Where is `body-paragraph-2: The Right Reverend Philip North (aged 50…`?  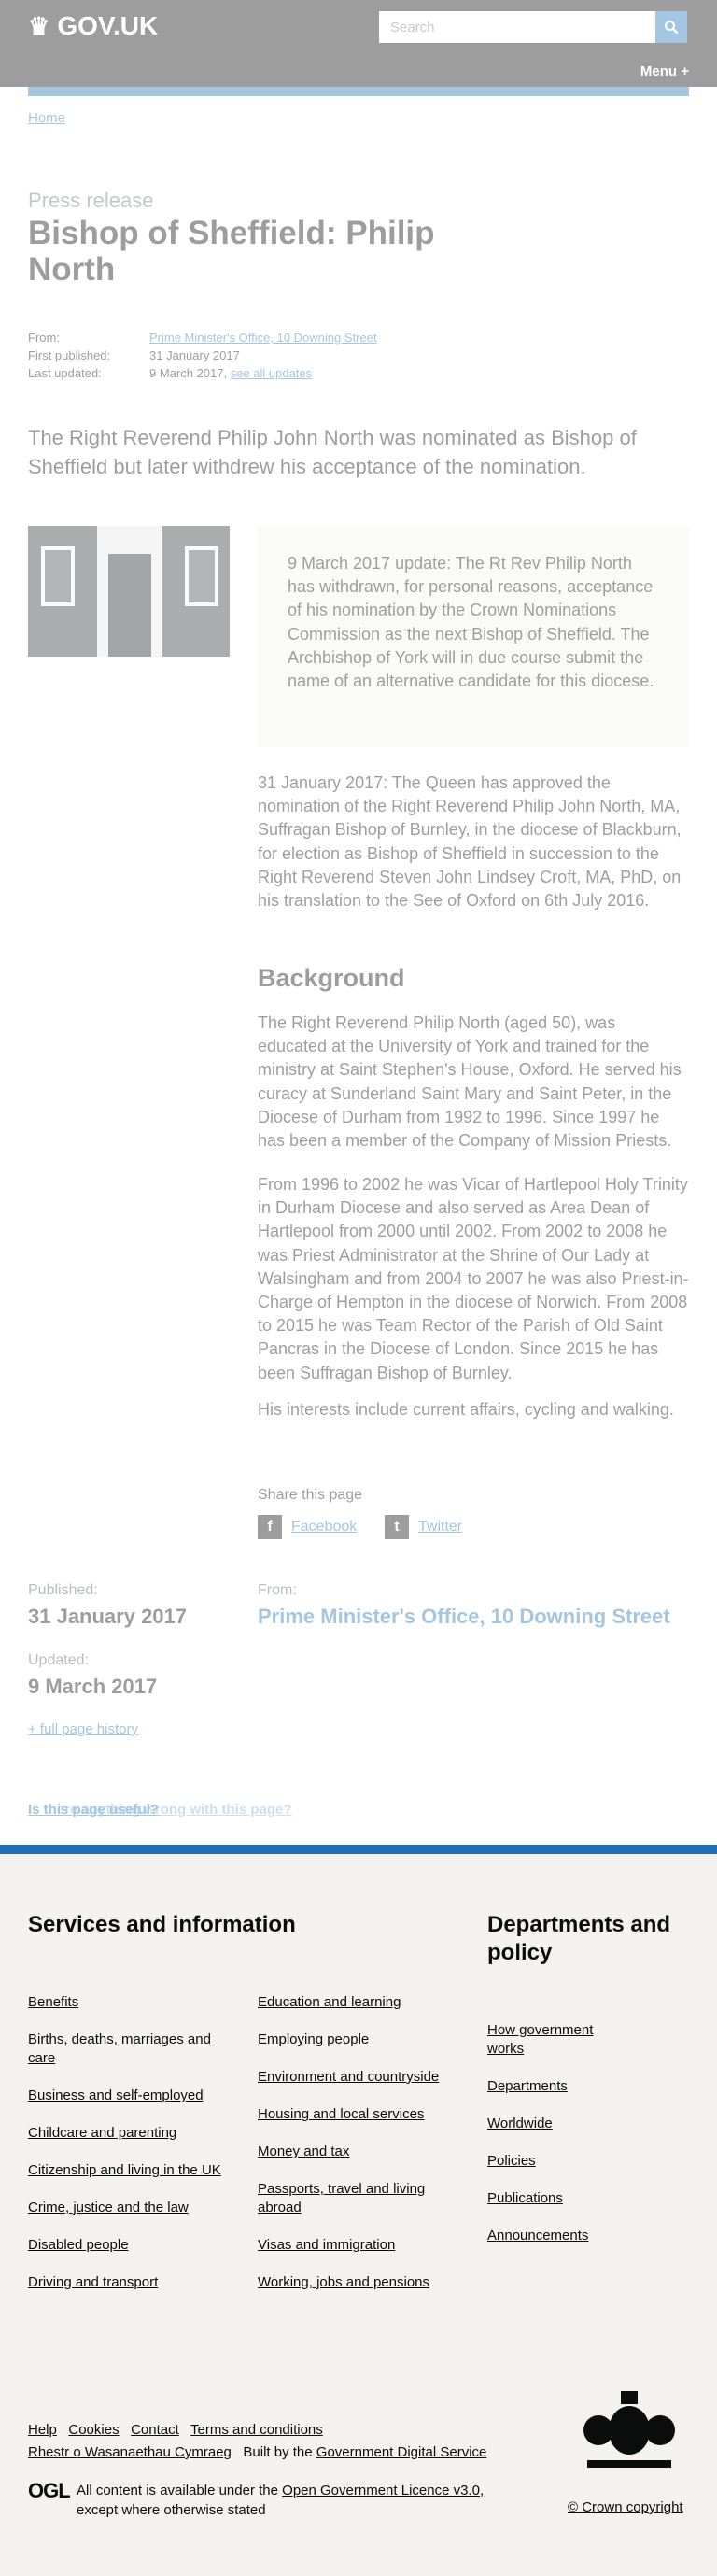 body-paragraph-2: The Right Reverend Philip North (aged 50… is located at coordinates (470, 1081).